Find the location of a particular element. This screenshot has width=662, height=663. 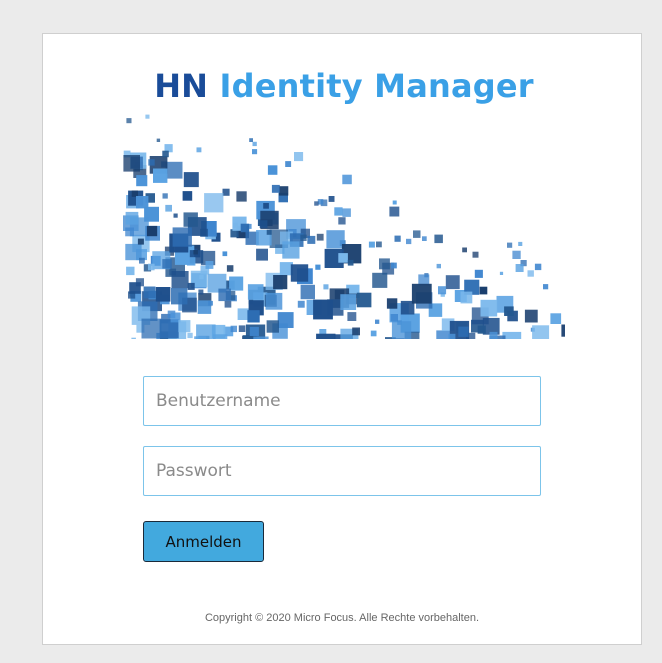

username-input is located at coordinates (342, 401).